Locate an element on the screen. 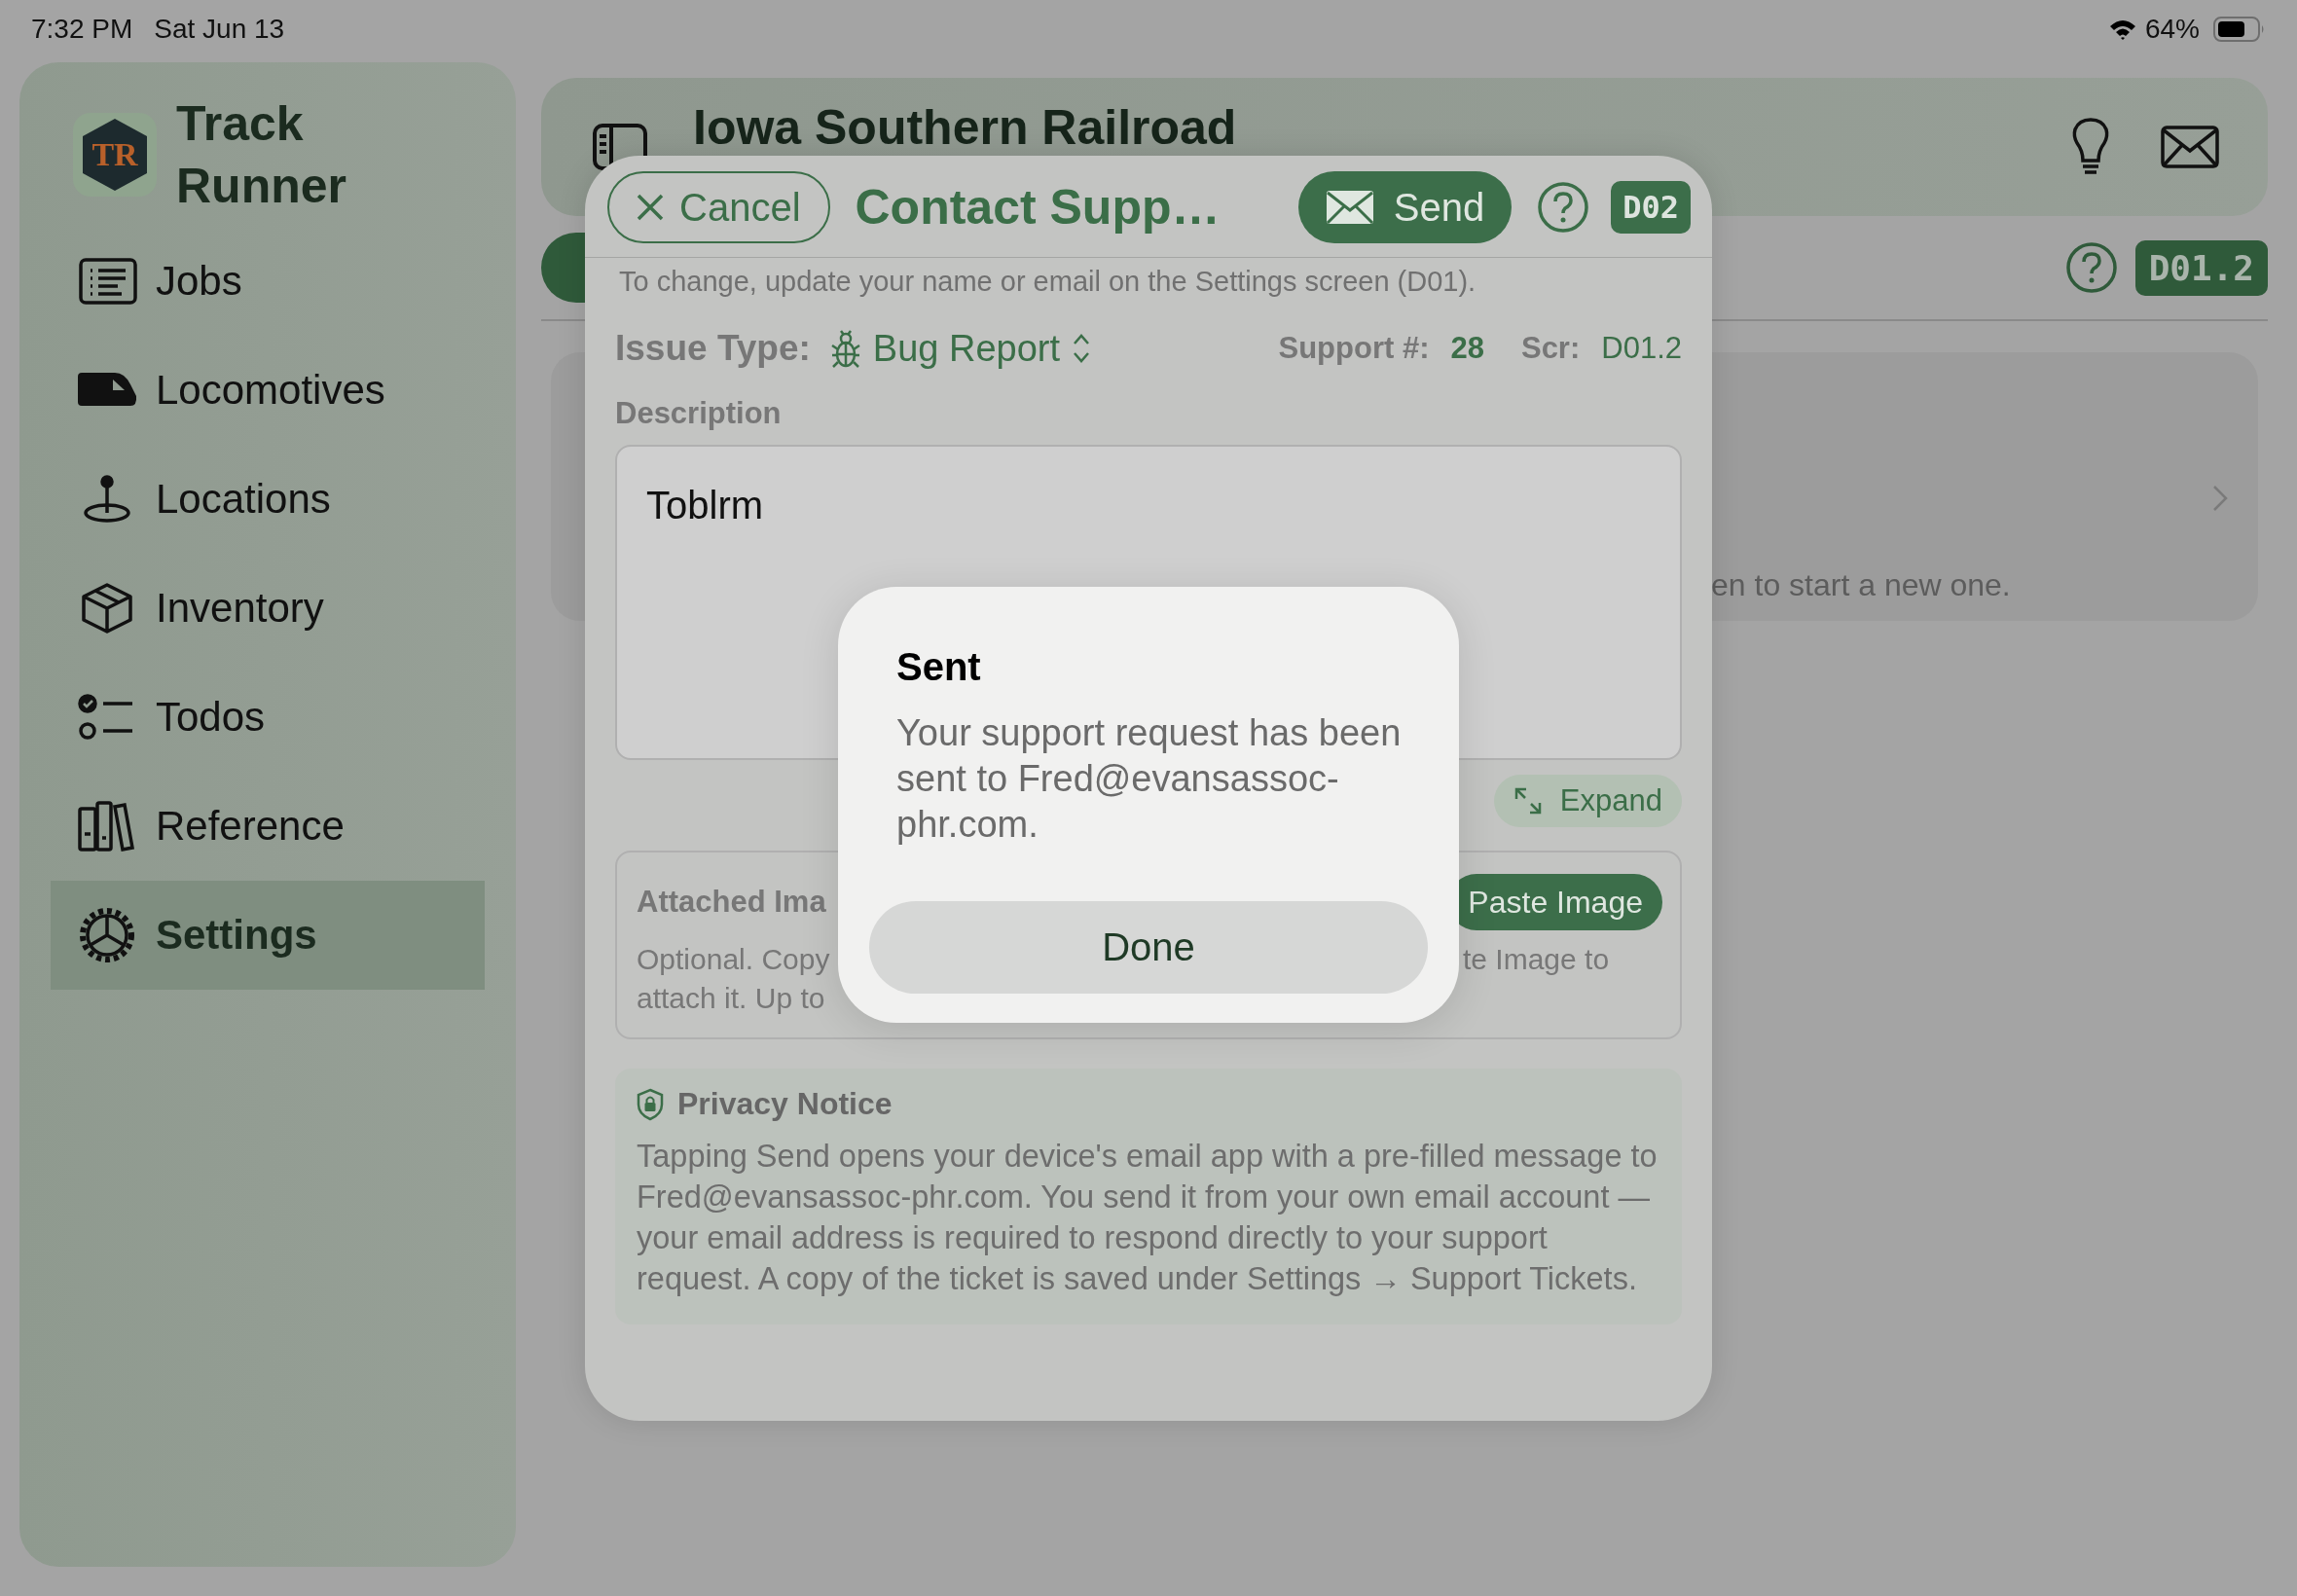 The image size is (2297, 1596). screen-code-badge: D02 is located at coordinates (1651, 207).